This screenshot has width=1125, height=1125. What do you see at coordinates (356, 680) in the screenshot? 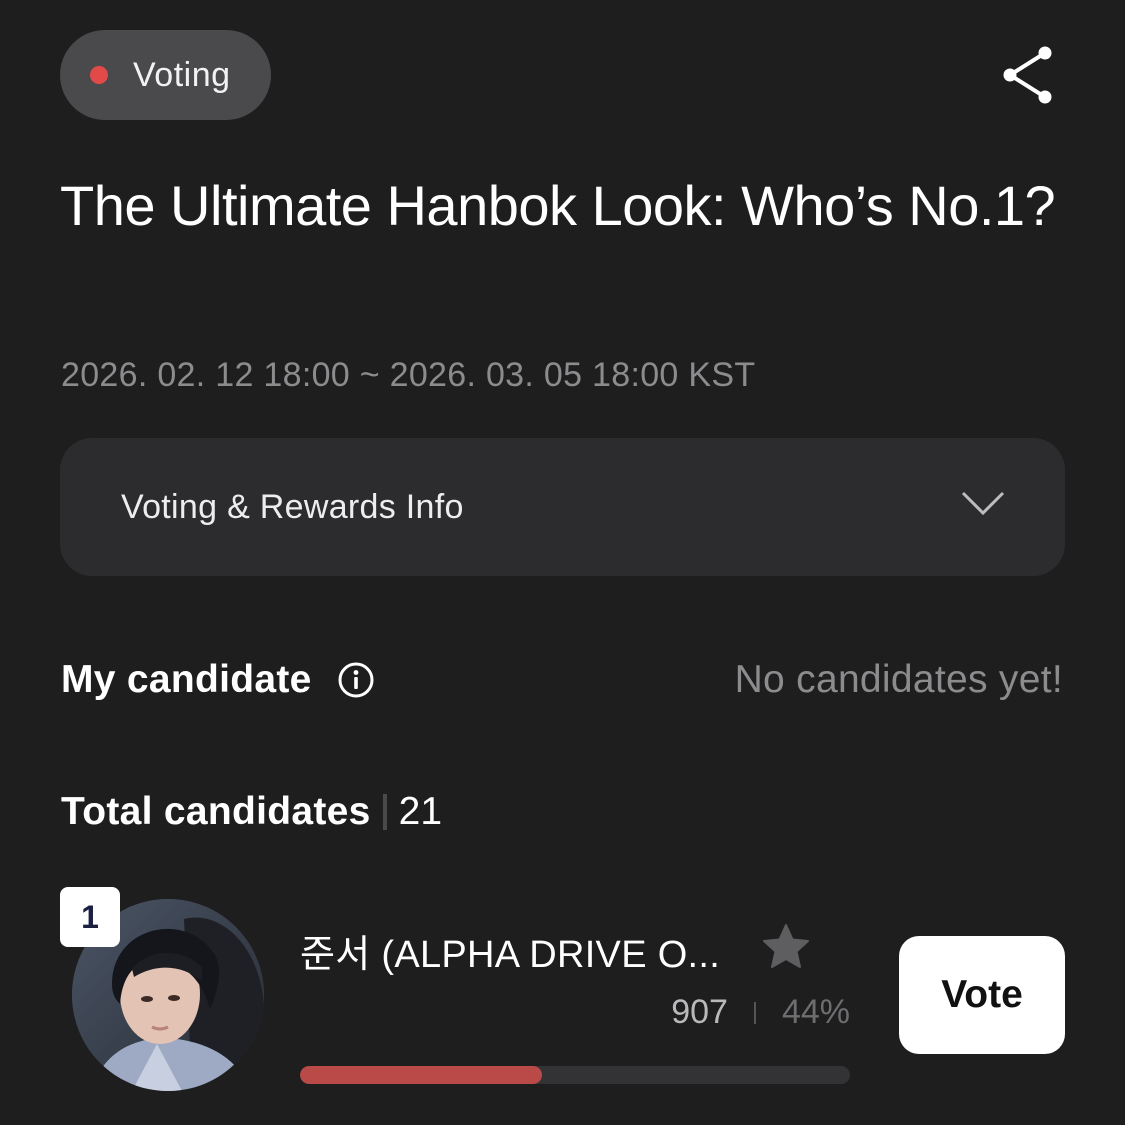
I see `info-icon` at bounding box center [356, 680].